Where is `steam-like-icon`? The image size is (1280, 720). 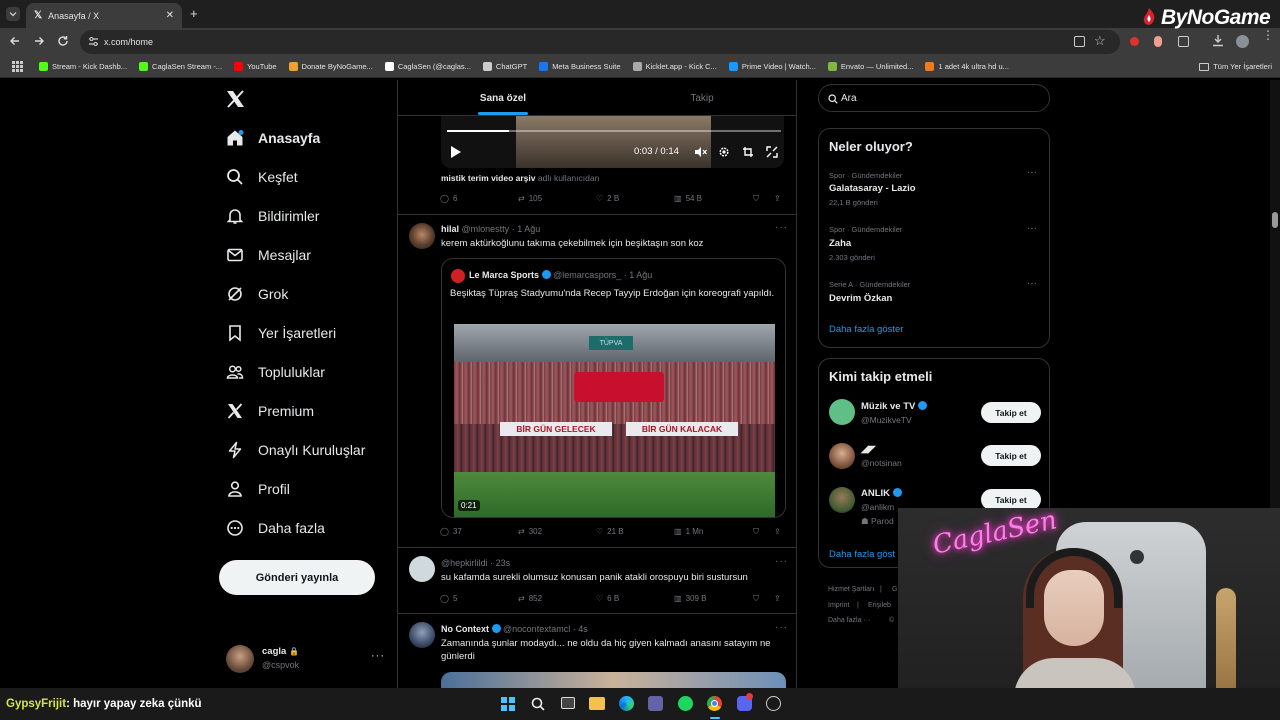 steam-like-icon is located at coordinates (773, 703).